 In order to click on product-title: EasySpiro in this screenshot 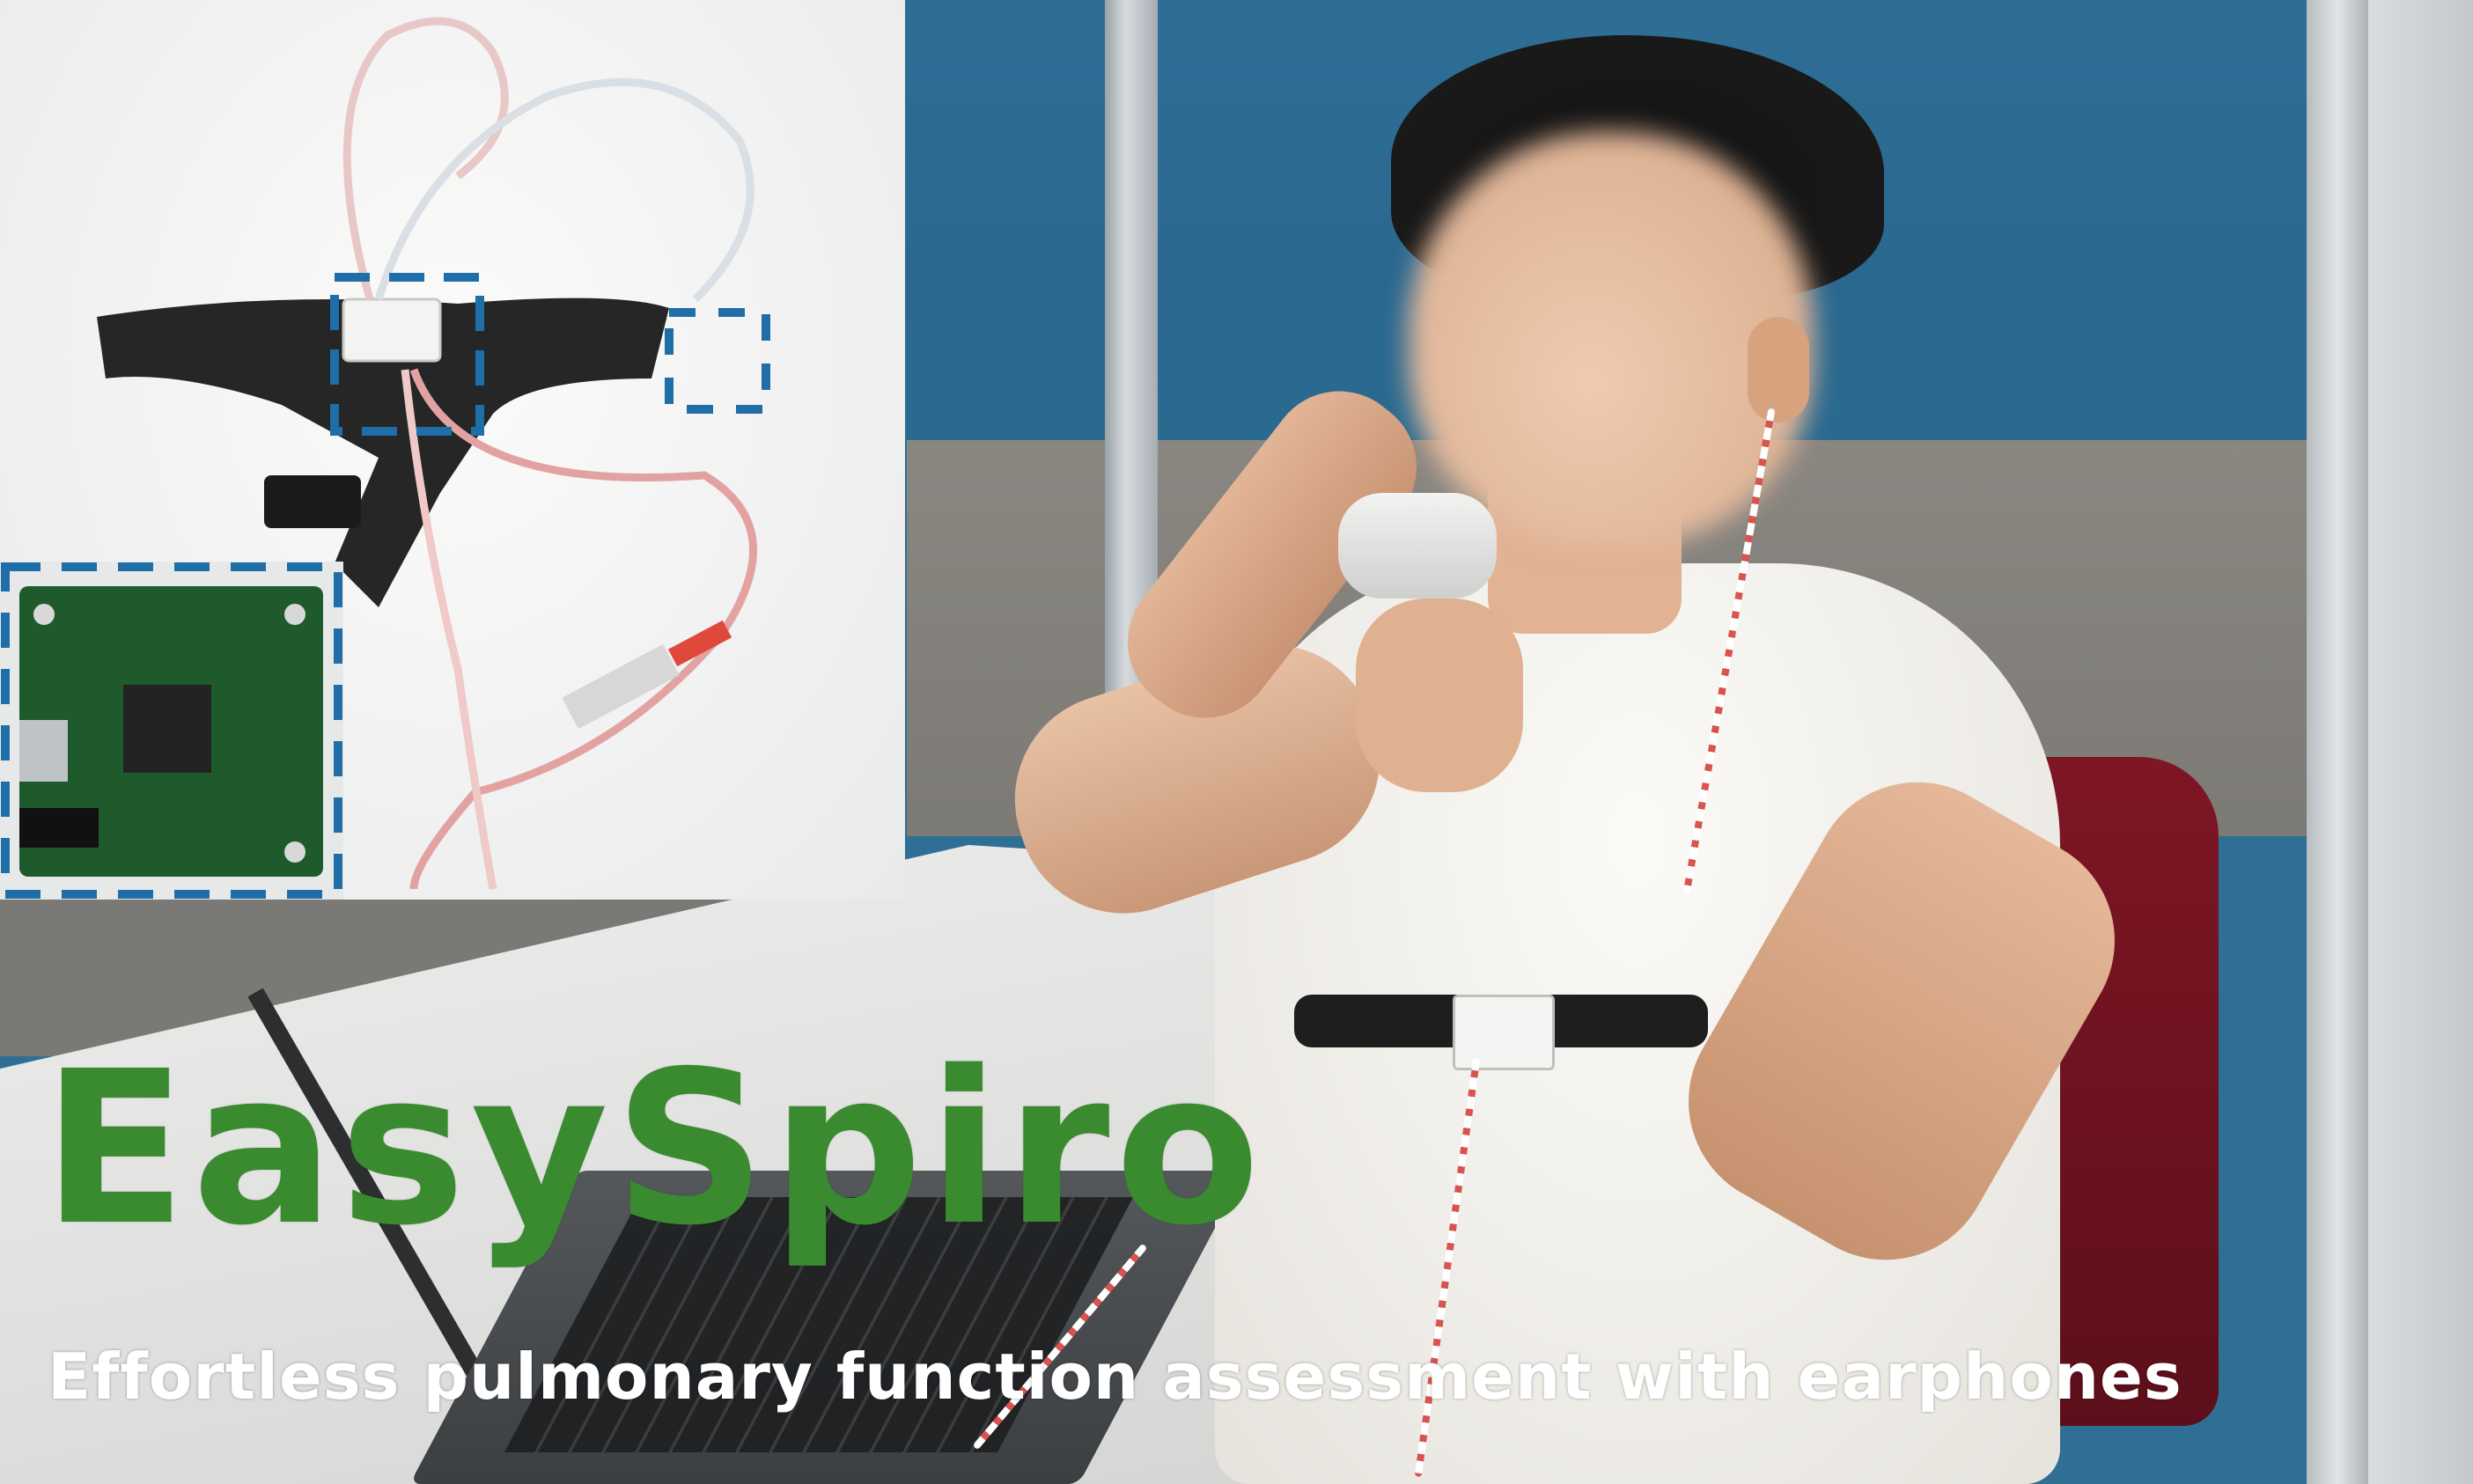, I will do `click(654, 1148)`.